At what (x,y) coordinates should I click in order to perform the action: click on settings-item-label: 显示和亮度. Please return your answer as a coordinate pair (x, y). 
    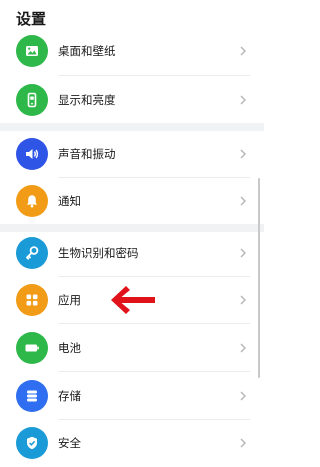
    Looking at the image, I should click on (87, 100).